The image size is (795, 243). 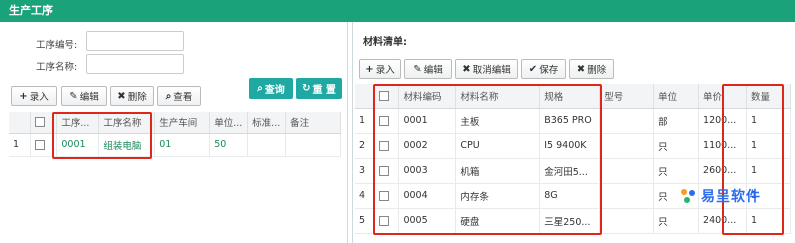 I want to click on cancel-edit-button: ✖ 取消编辑, so click(x=486, y=69).